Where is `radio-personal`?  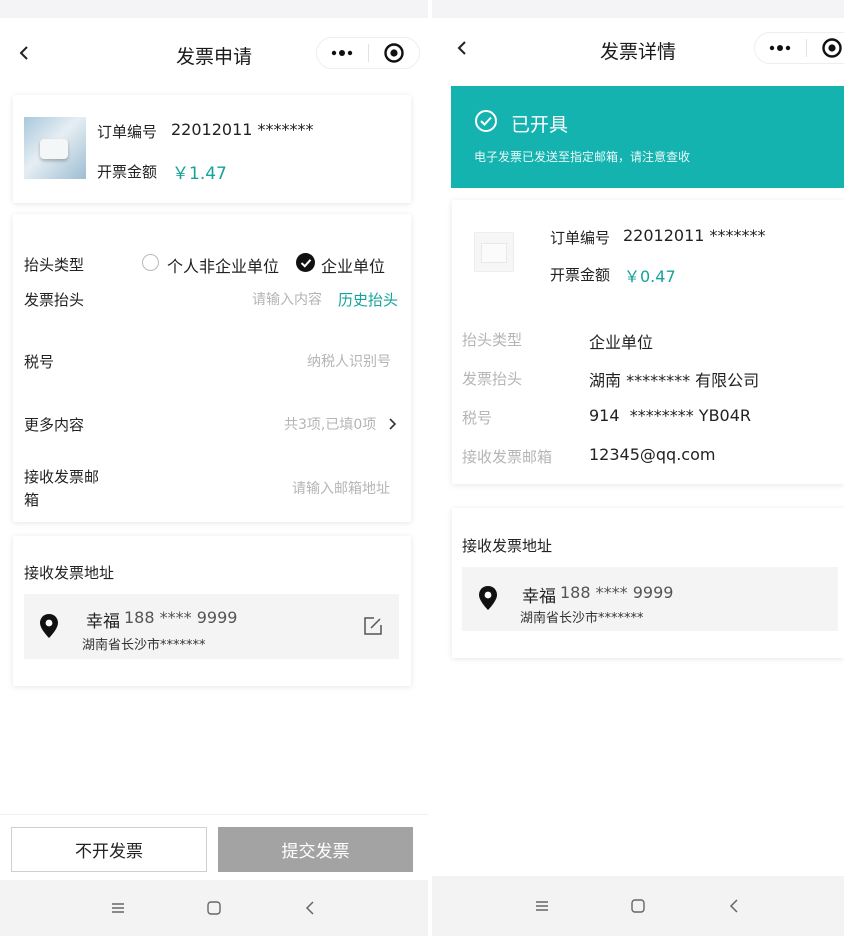
radio-personal is located at coordinates (150, 262).